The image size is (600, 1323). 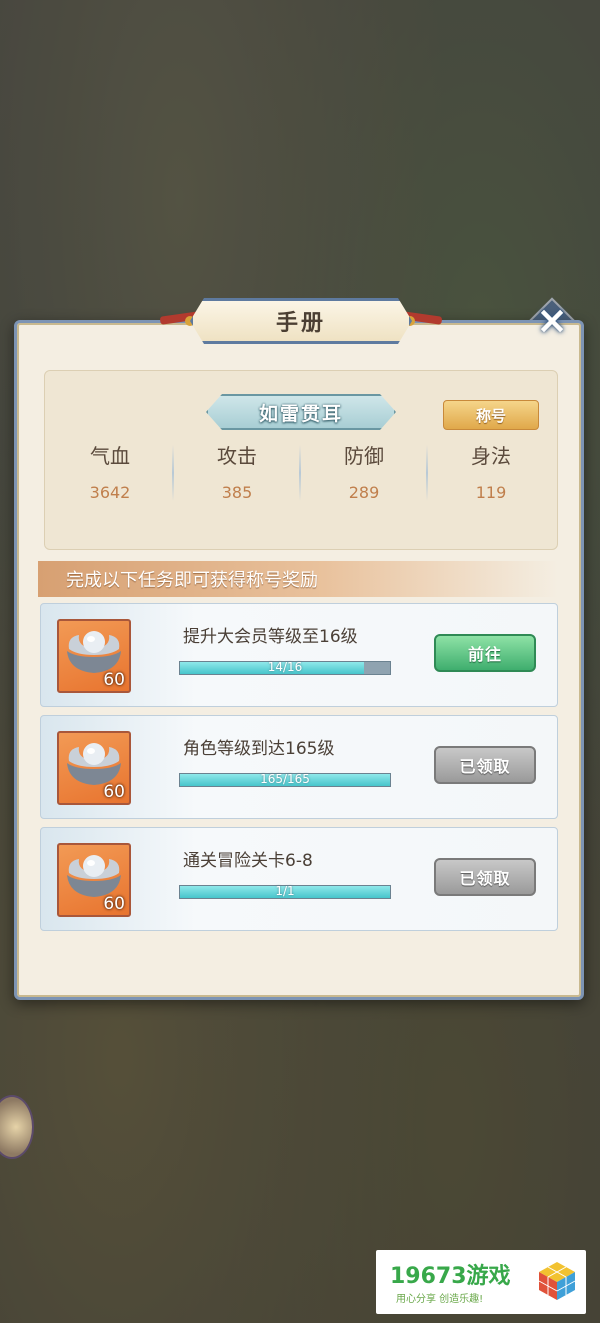 I want to click on task-progress-bar: 1/1, so click(x=285, y=891).